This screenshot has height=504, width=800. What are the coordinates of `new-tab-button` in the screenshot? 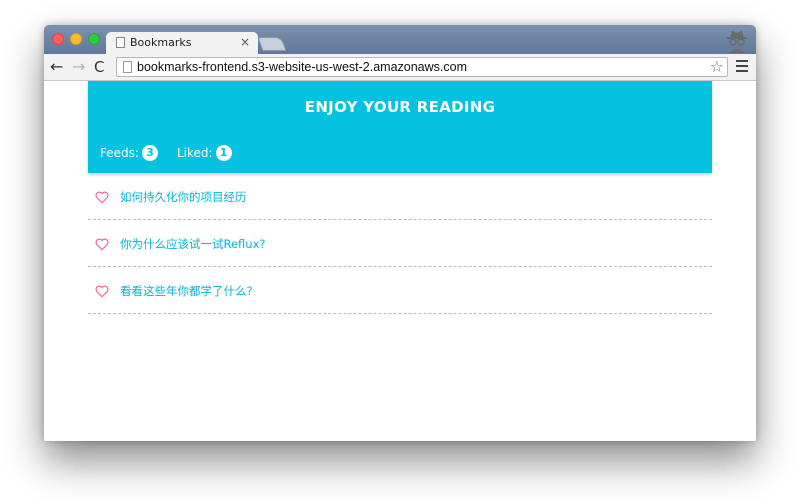 It's located at (272, 44).